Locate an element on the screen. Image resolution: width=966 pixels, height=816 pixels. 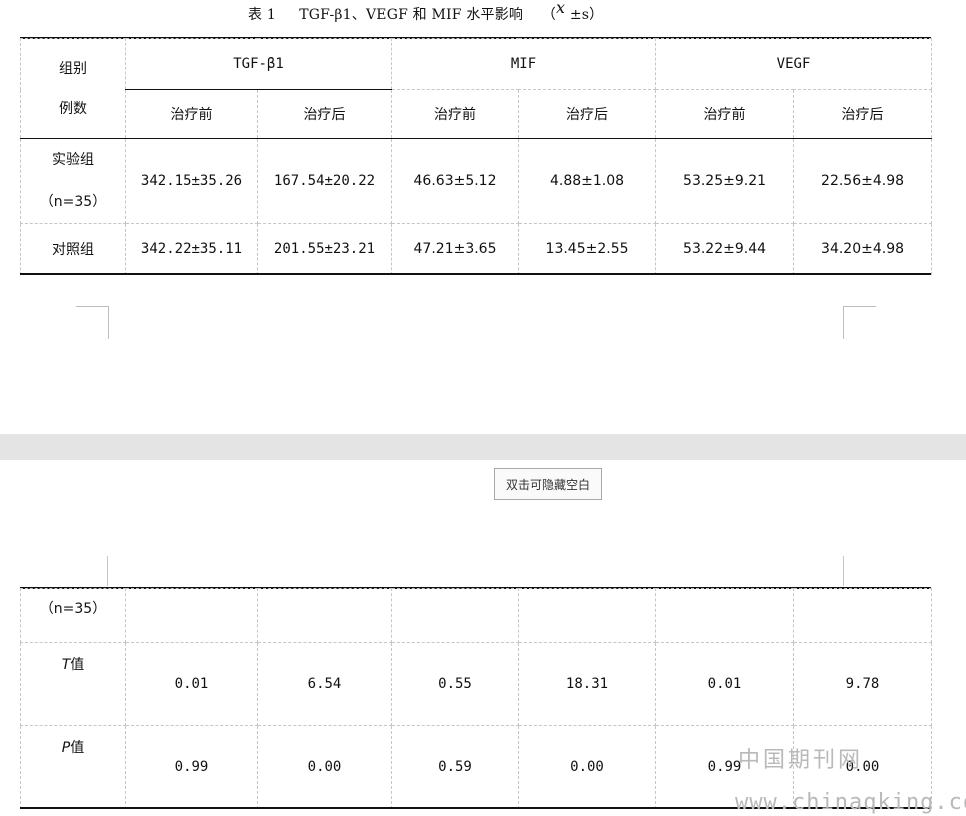
table-cell: 342.15±35.26 is located at coordinates (191, 181).